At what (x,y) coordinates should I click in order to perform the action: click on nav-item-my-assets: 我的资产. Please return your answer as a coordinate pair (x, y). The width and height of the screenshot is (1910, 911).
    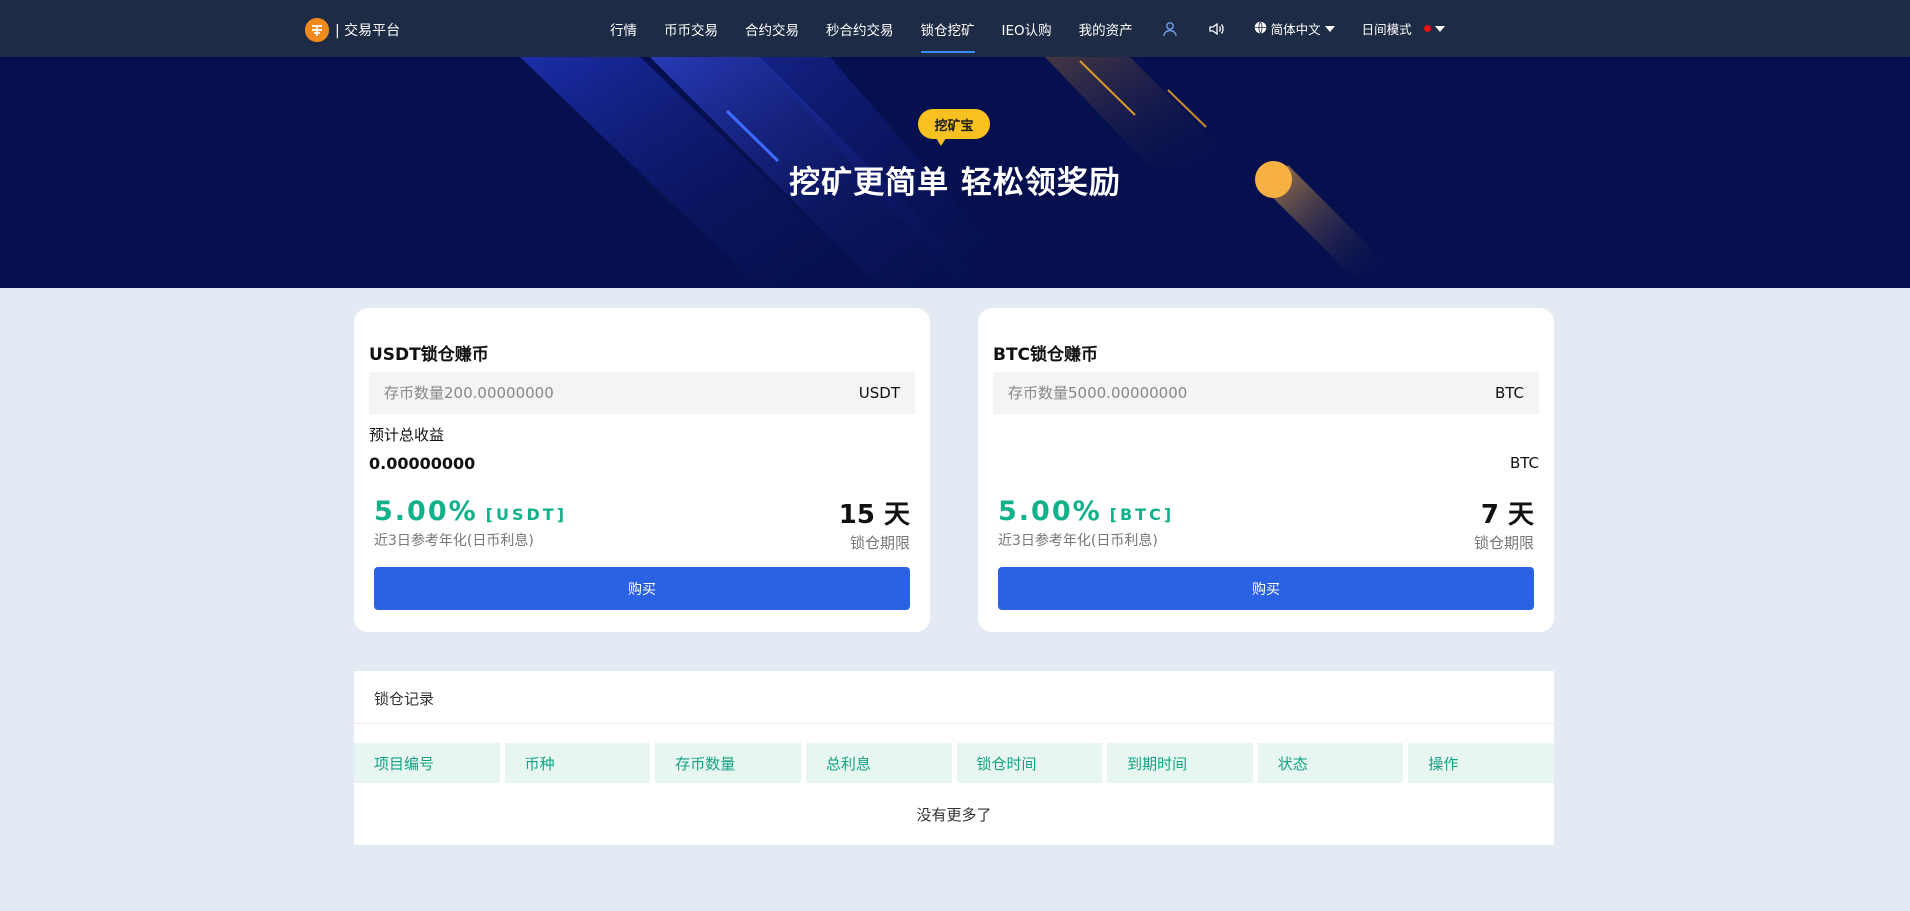
    Looking at the image, I should click on (1106, 28).